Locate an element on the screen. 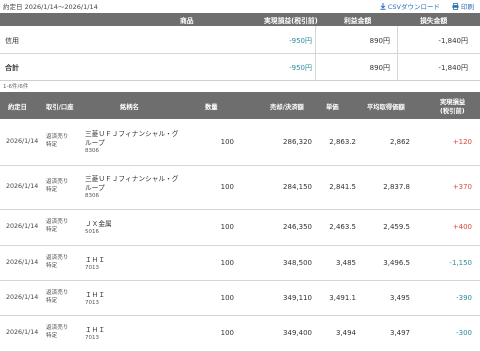  action-links: CSVダウンロード 印刷 is located at coordinates (427, 6).